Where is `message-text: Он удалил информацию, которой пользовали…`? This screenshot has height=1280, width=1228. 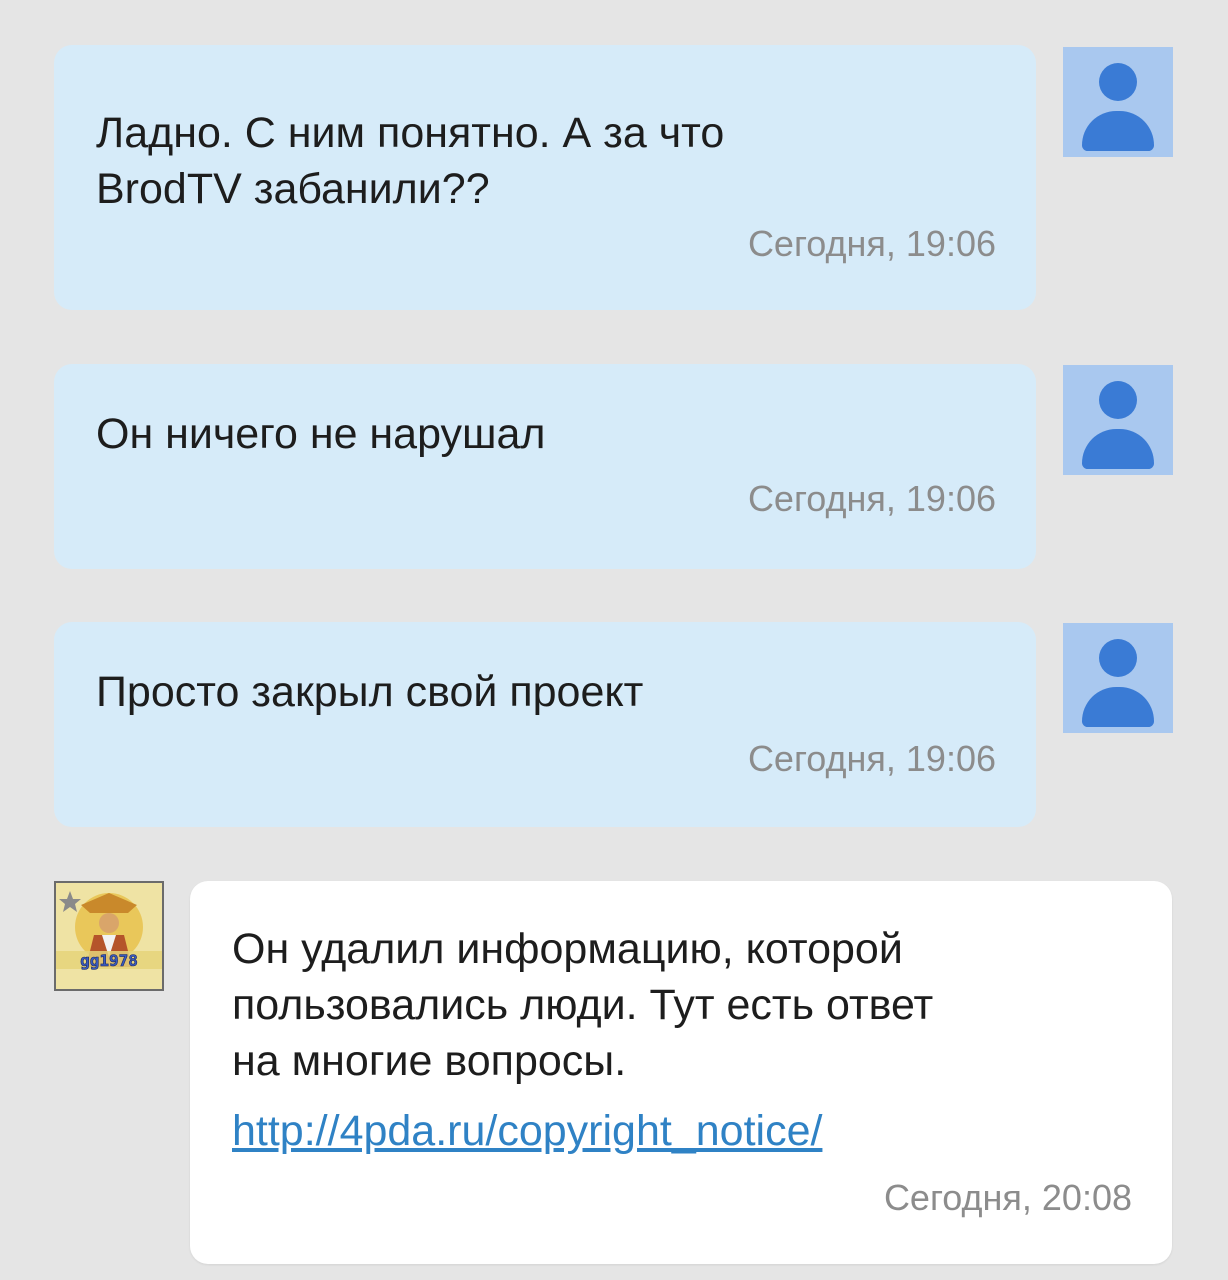 message-text: Он удалил информацию, которой пользовали… is located at coordinates (583, 1005).